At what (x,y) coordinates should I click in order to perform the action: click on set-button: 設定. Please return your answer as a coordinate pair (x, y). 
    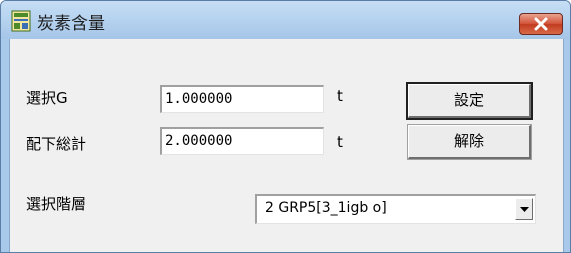
    Looking at the image, I should click on (469, 101).